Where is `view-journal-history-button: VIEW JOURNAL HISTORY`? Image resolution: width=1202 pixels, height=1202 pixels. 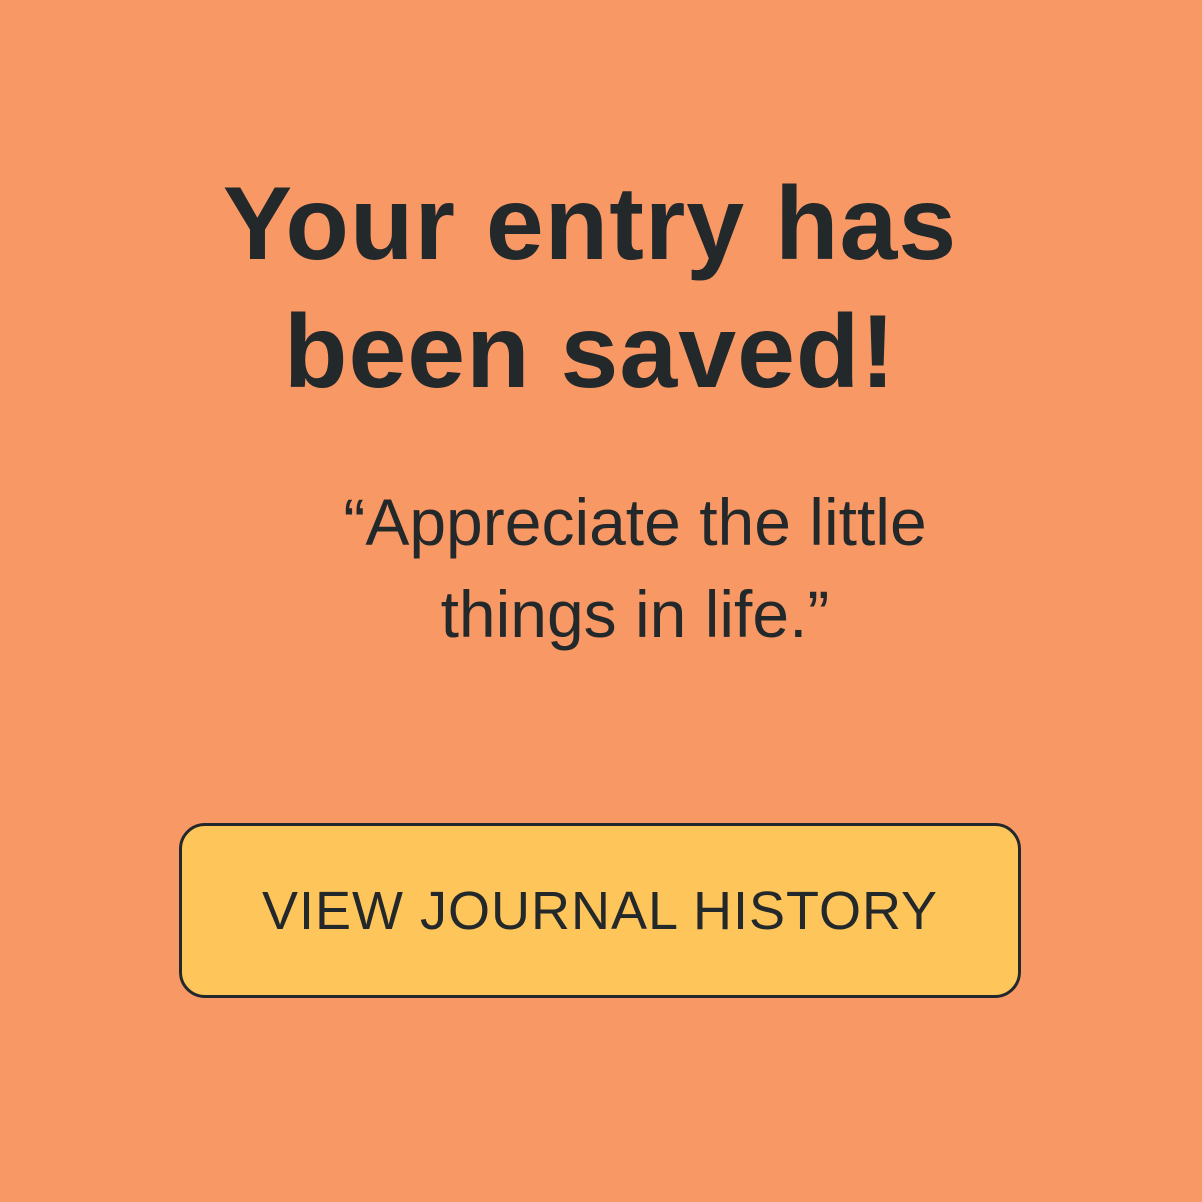
view-journal-history-button: VIEW JOURNAL HISTORY is located at coordinates (600, 910).